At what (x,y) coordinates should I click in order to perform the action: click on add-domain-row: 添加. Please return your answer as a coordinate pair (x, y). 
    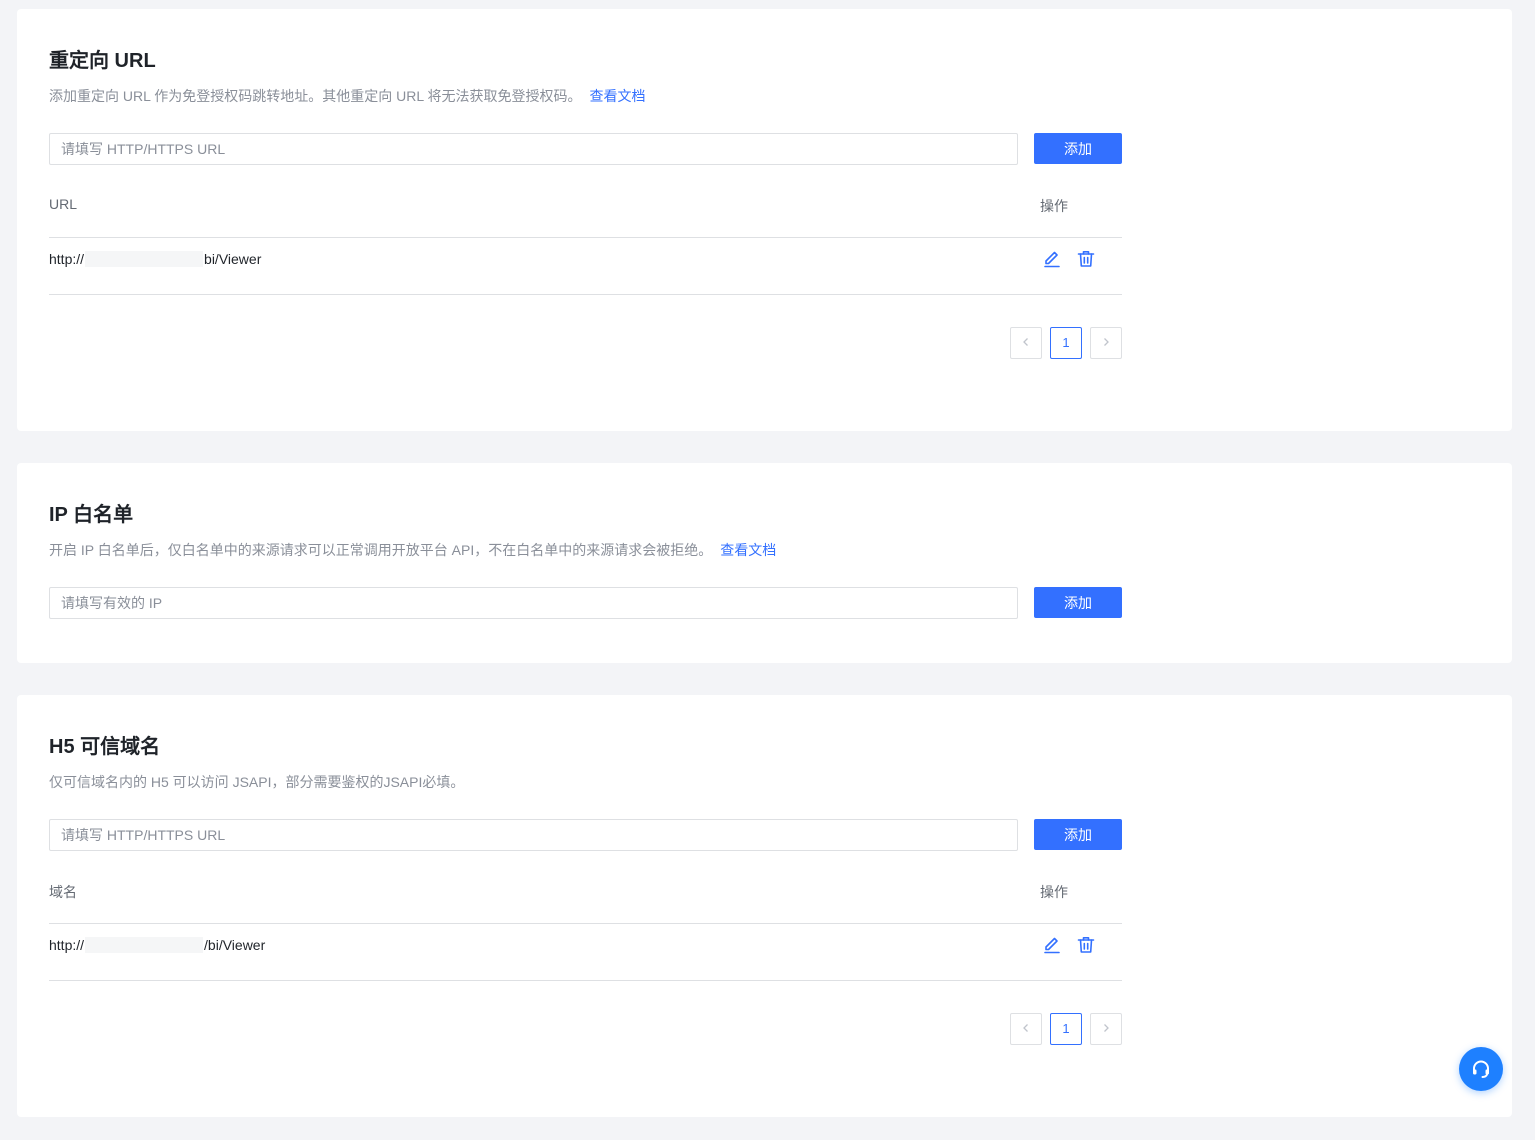
    Looking at the image, I should click on (585, 835).